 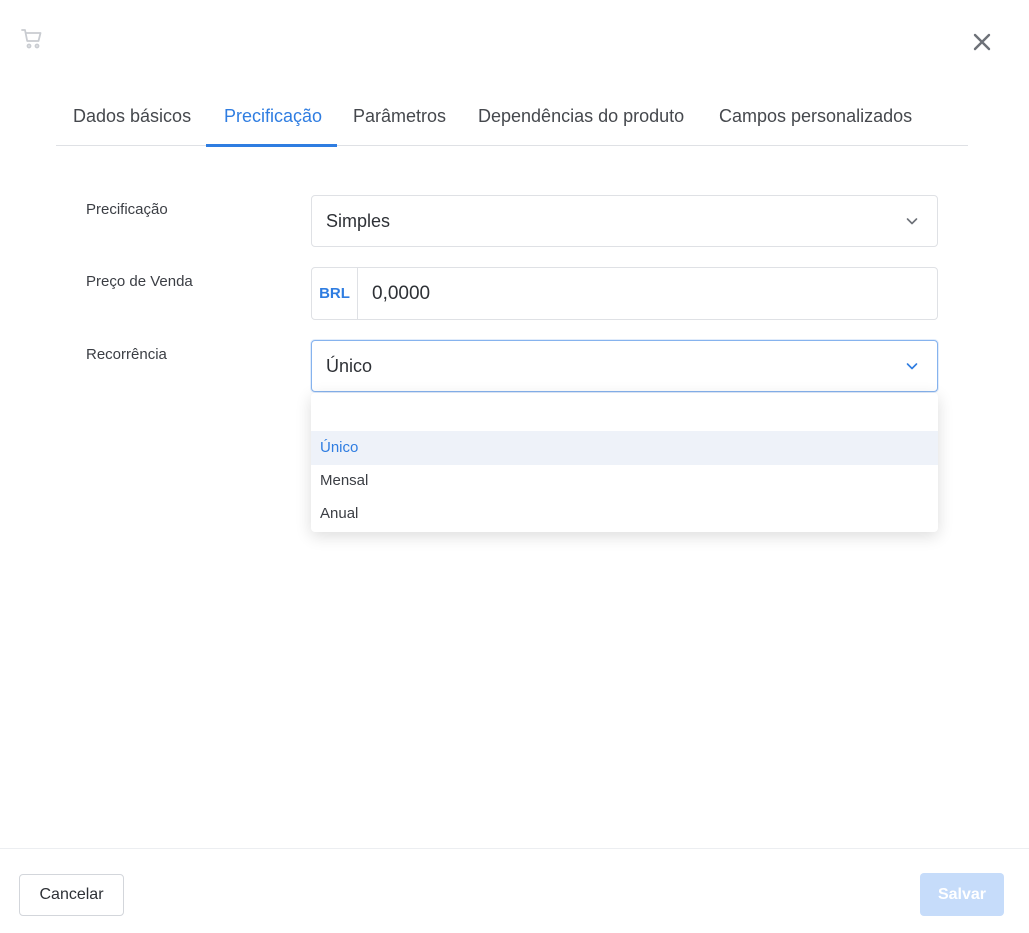 I want to click on tab-dados-basicos: Dados básicos, so click(x=132, y=119).